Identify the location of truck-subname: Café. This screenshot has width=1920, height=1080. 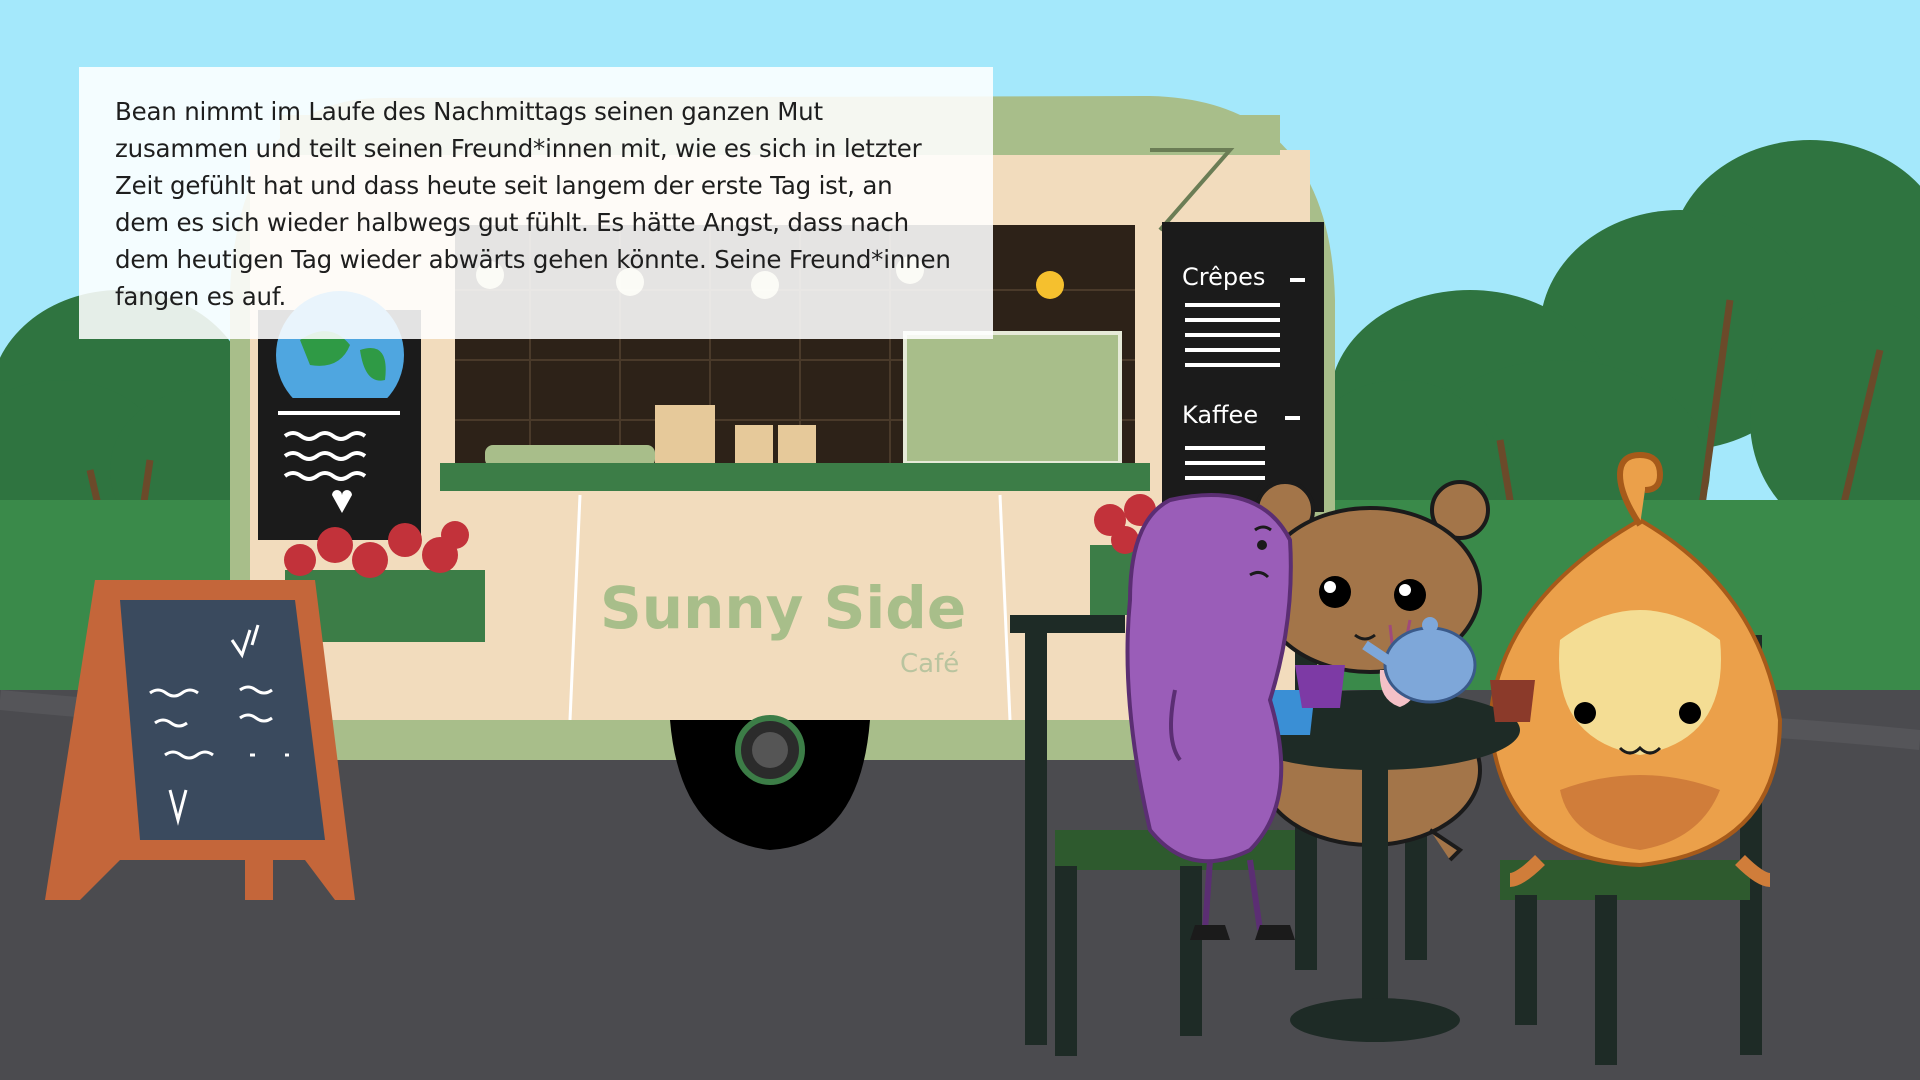
(929, 664).